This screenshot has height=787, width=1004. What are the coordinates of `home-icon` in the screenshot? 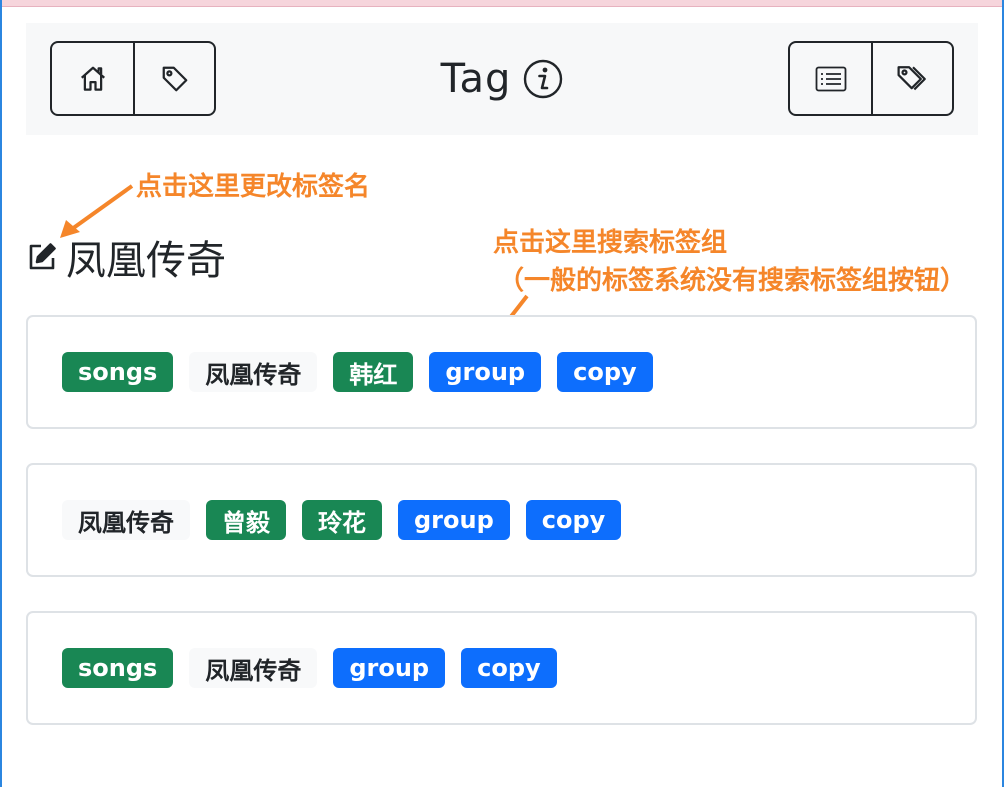 It's located at (92, 78).